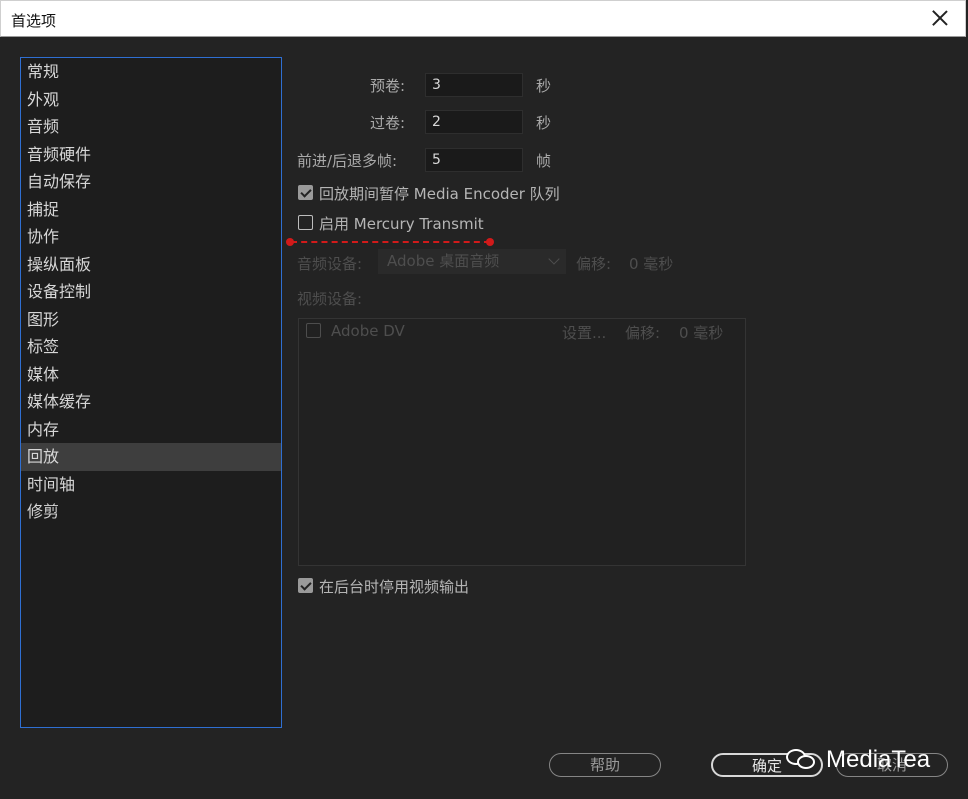 The image size is (968, 799). I want to click on audio-offset-value: 0 毫秒, so click(651, 264).